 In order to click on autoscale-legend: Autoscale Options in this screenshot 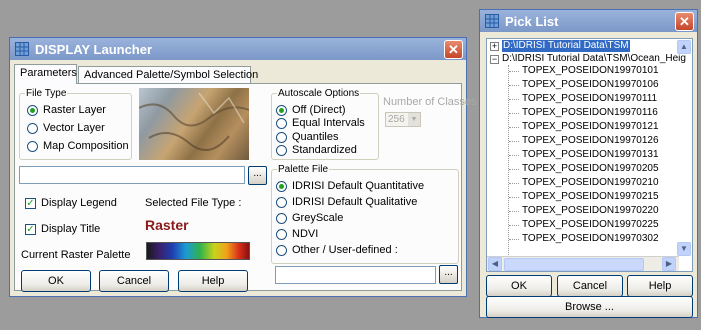, I will do `click(319, 93)`.